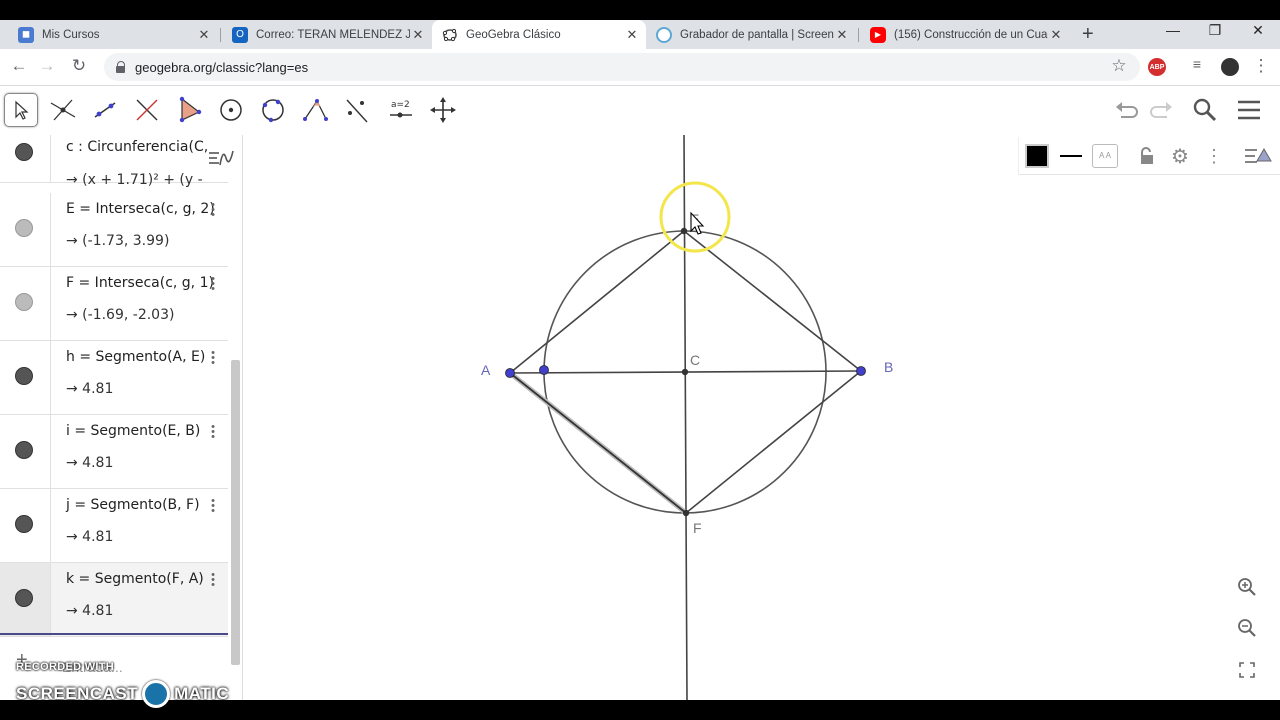  I want to click on back-button: ←, so click(19, 66).